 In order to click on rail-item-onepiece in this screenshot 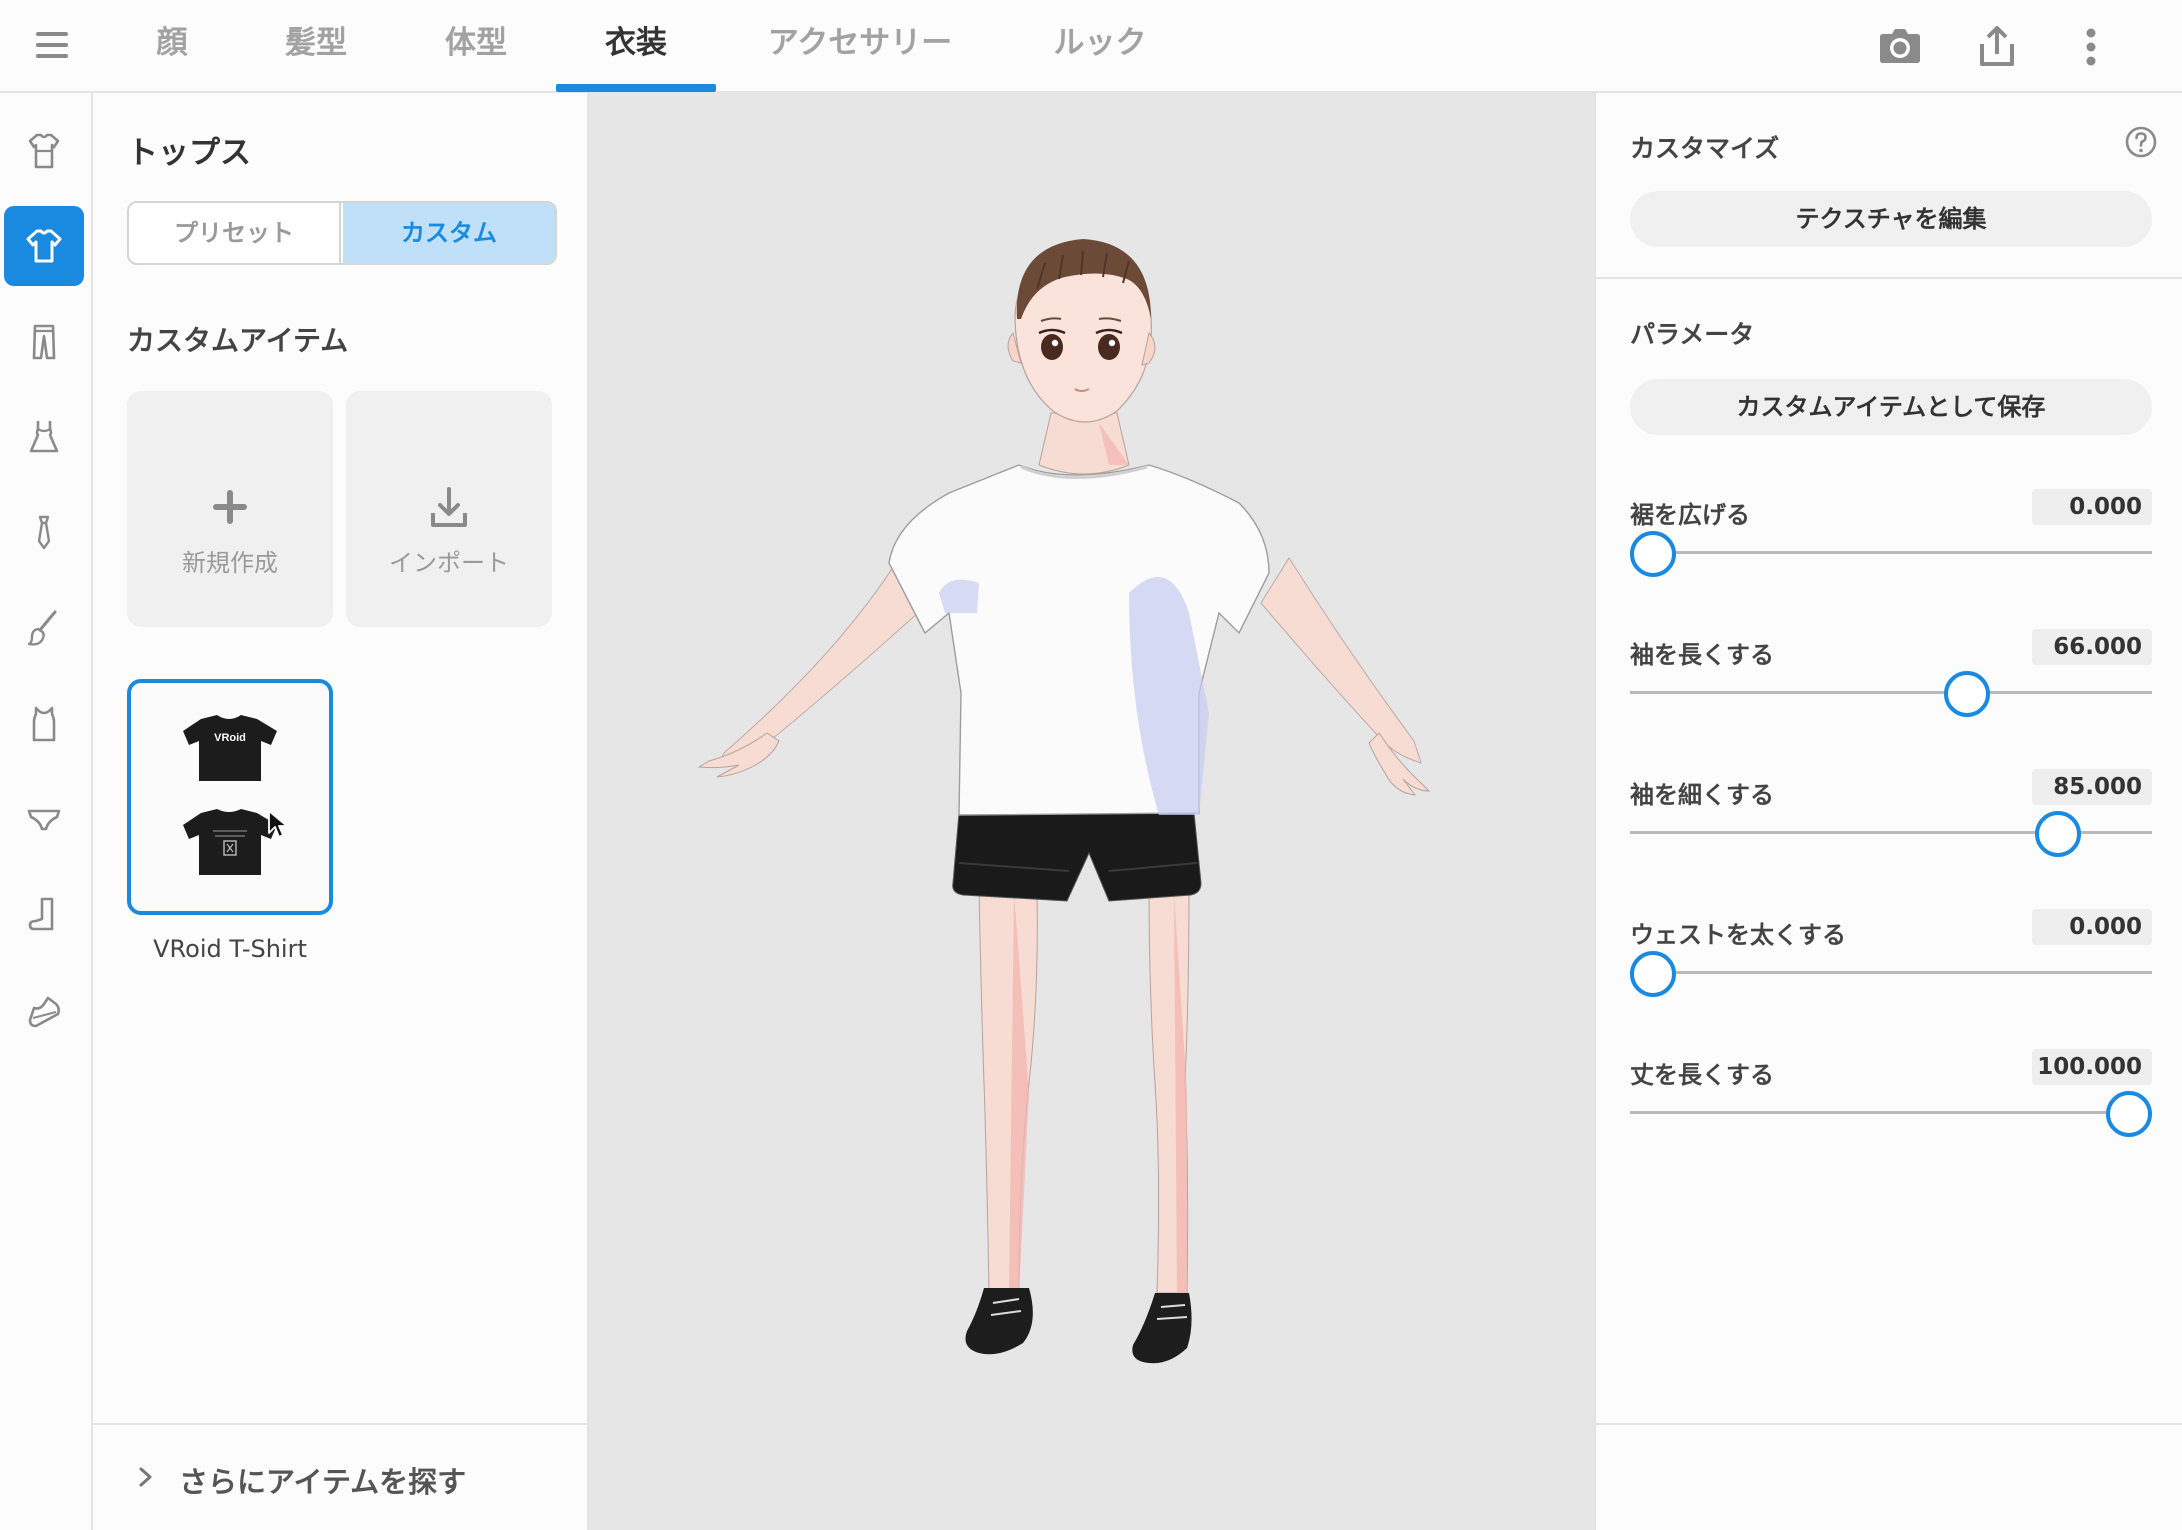, I will do `click(44, 151)`.